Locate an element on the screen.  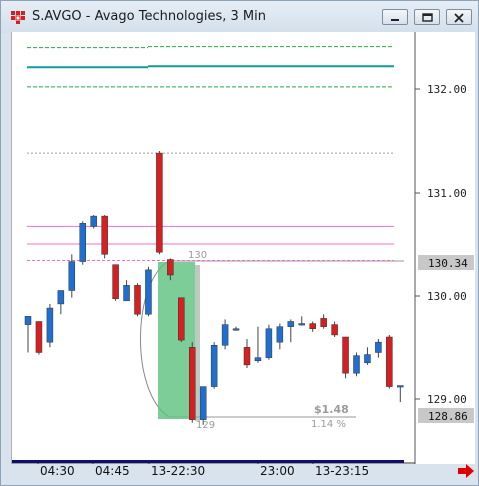
app-logo-icon is located at coordinates (18, 17).